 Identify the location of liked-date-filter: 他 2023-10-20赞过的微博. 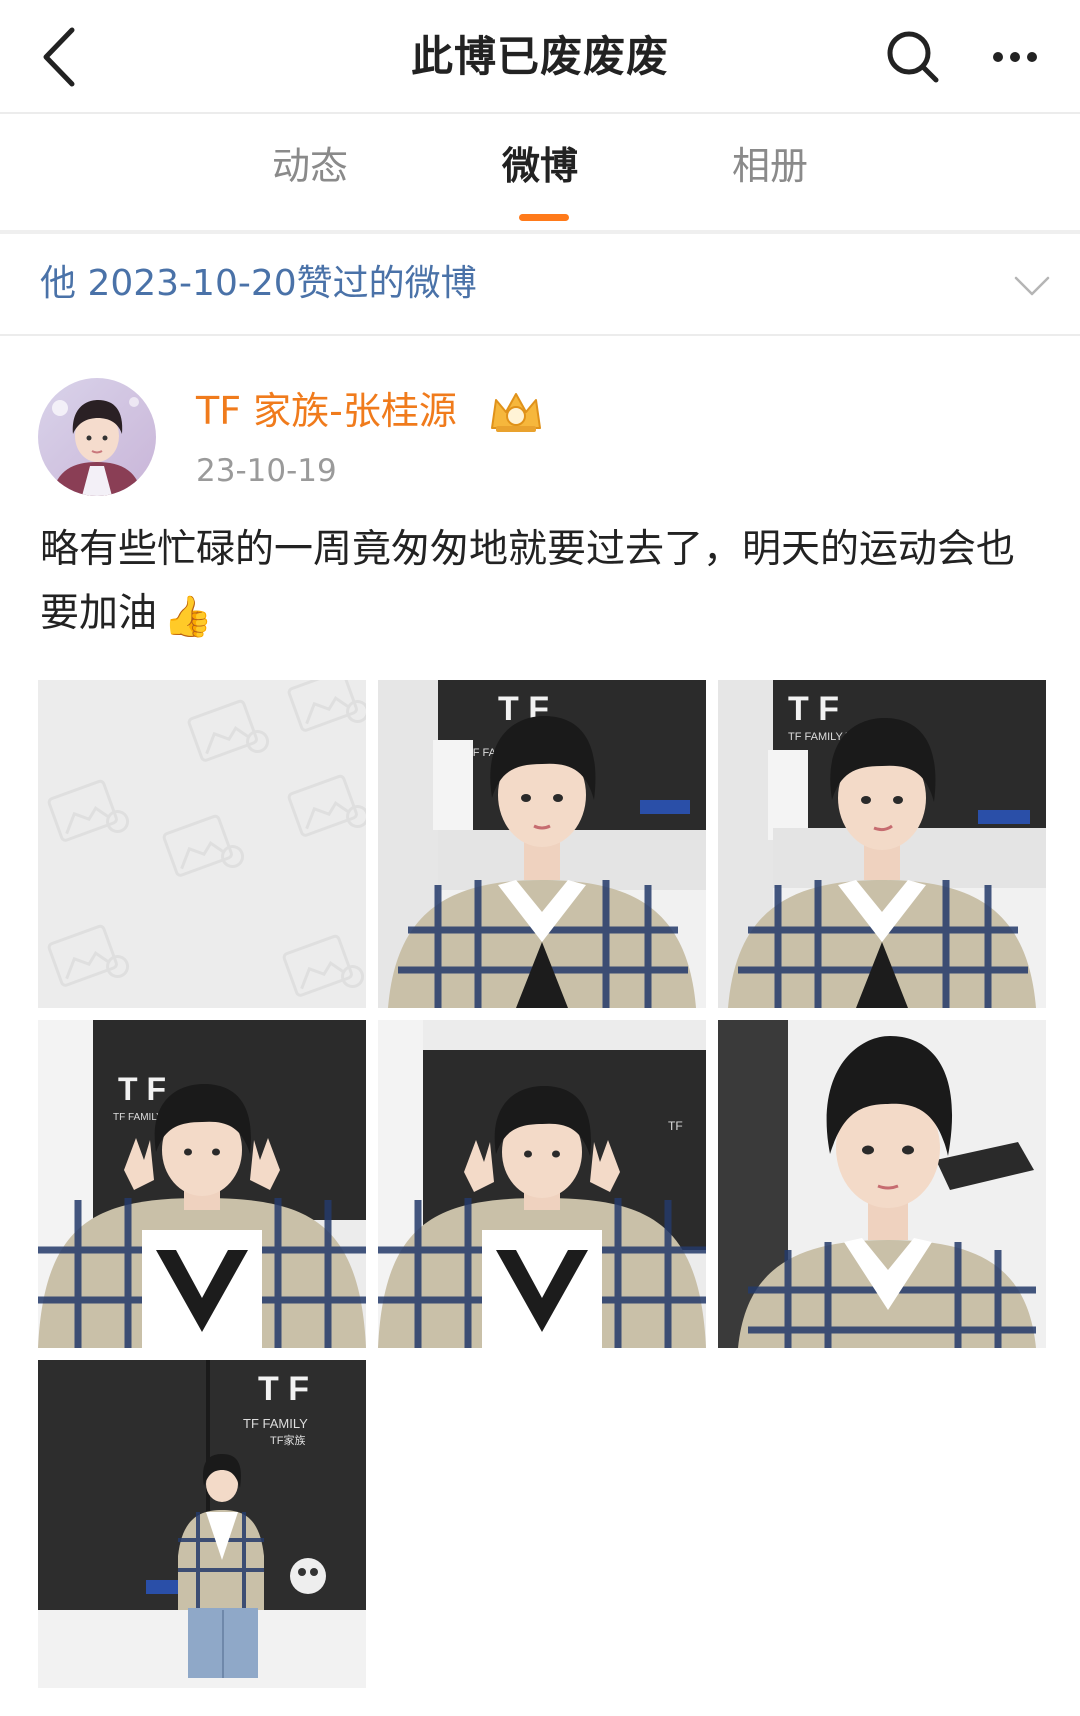
(540, 284).